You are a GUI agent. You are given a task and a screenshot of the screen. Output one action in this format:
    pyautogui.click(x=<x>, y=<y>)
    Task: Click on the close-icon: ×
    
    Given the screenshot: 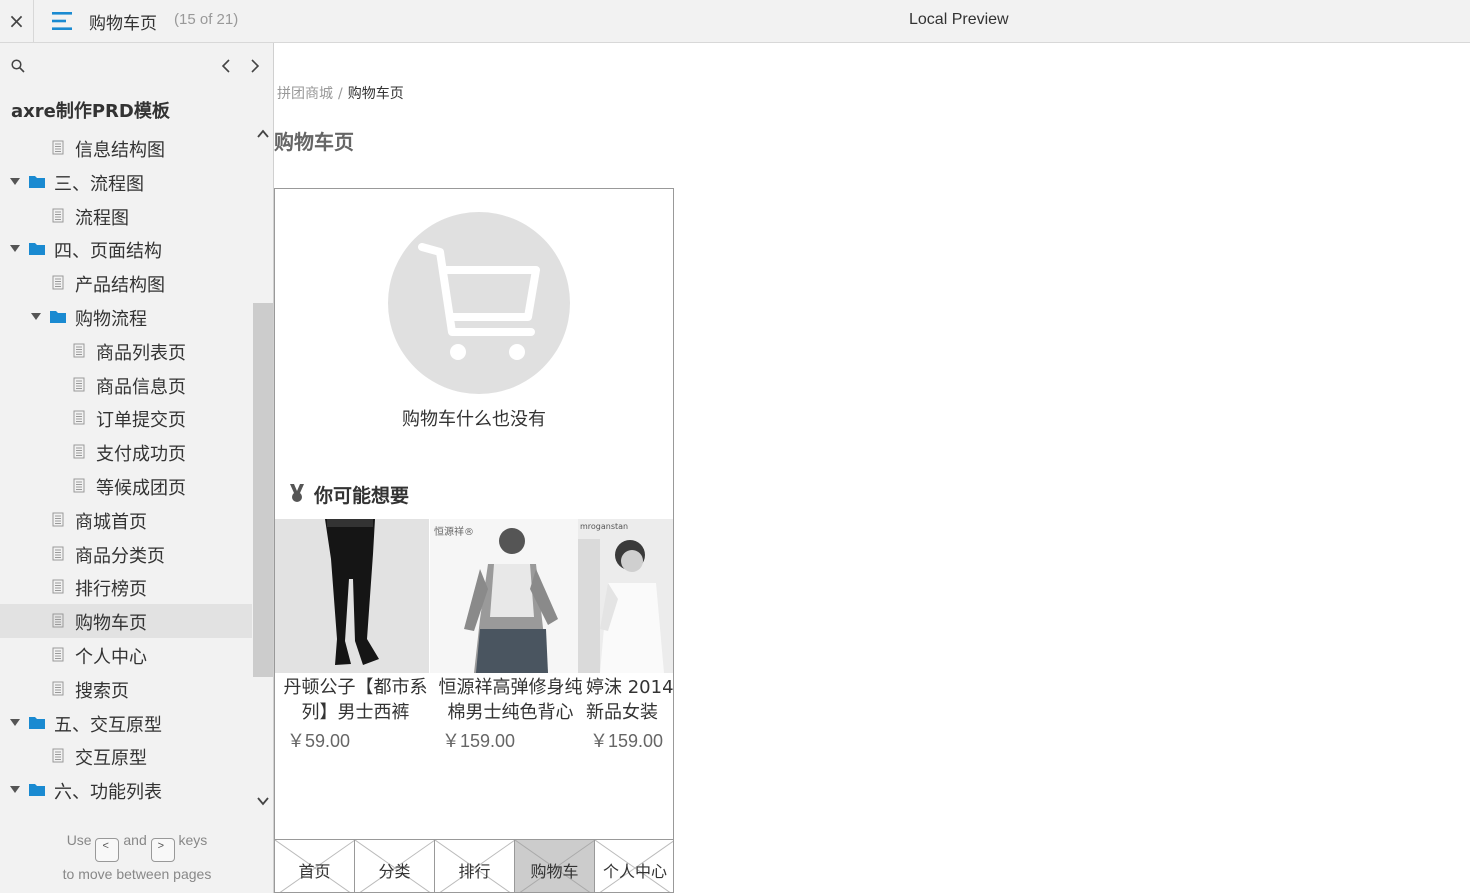 What is the action you would take?
    pyautogui.click(x=17, y=21)
    